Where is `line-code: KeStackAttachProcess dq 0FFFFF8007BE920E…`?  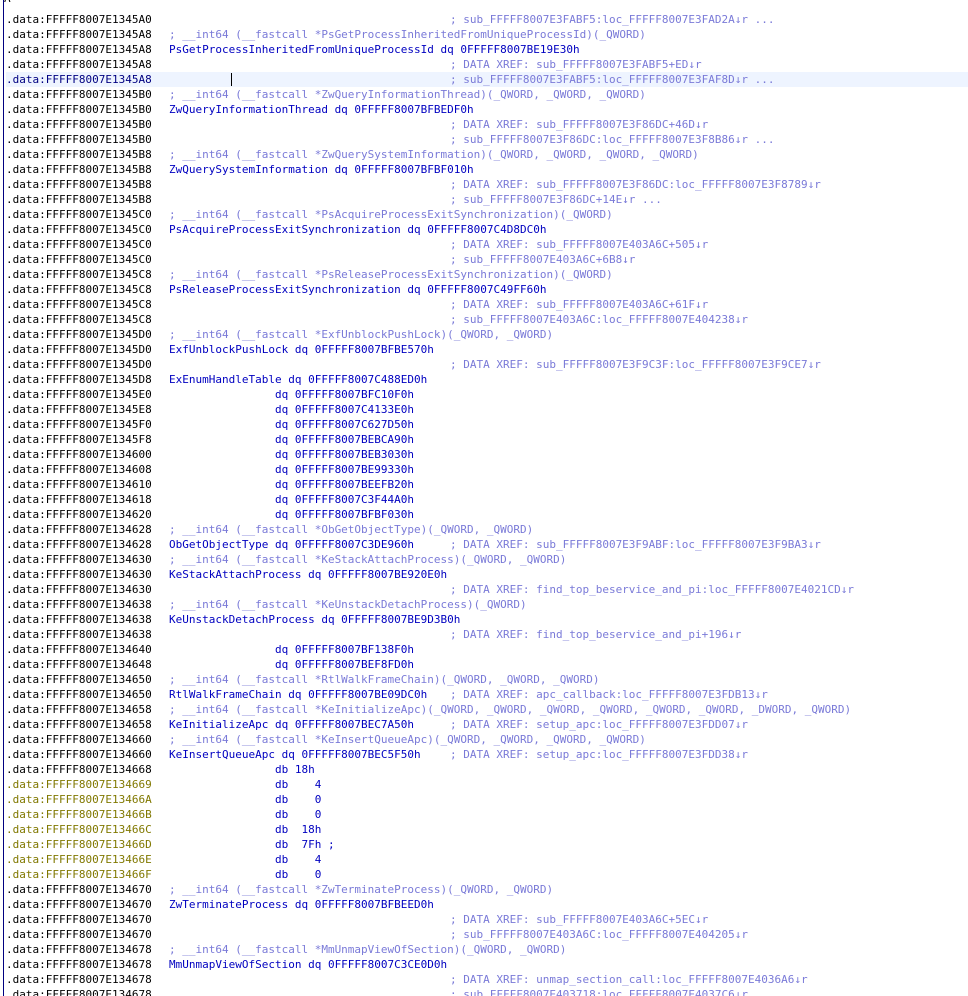
line-code: KeStackAttachProcess dq 0FFFFF8007BE920E… is located at coordinates (308, 574).